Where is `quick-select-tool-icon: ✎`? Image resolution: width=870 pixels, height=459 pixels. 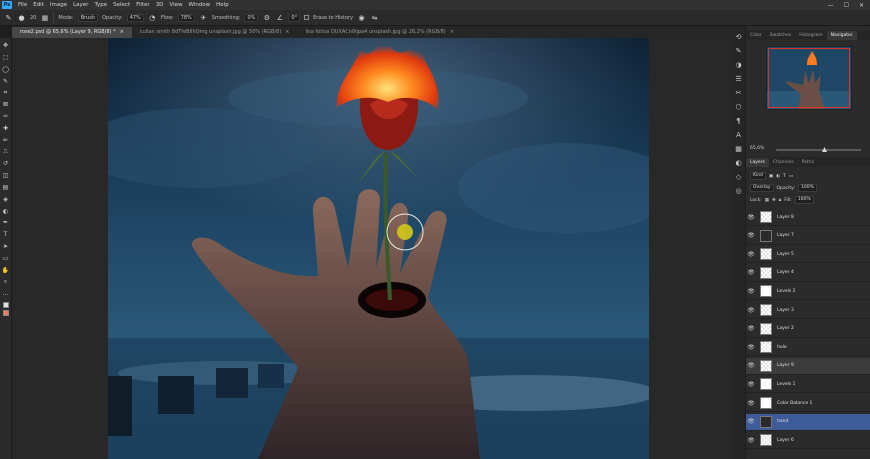 quick-select-tool-icon: ✎ is located at coordinates (6, 81).